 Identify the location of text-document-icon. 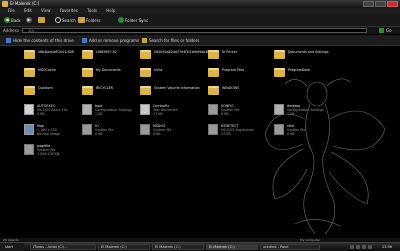
(145, 109).